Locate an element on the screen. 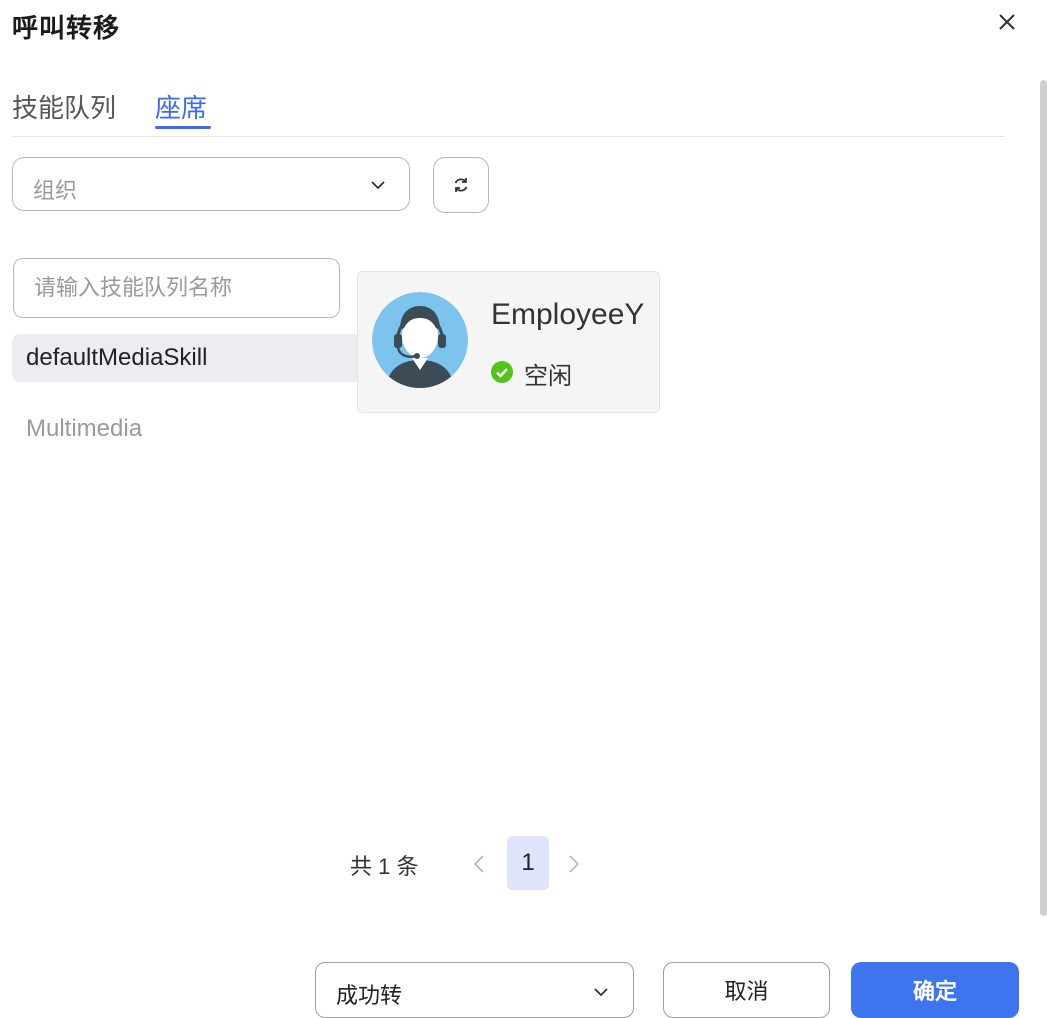 This screenshot has width=1047, height=1018. refresh-button is located at coordinates (461, 185).